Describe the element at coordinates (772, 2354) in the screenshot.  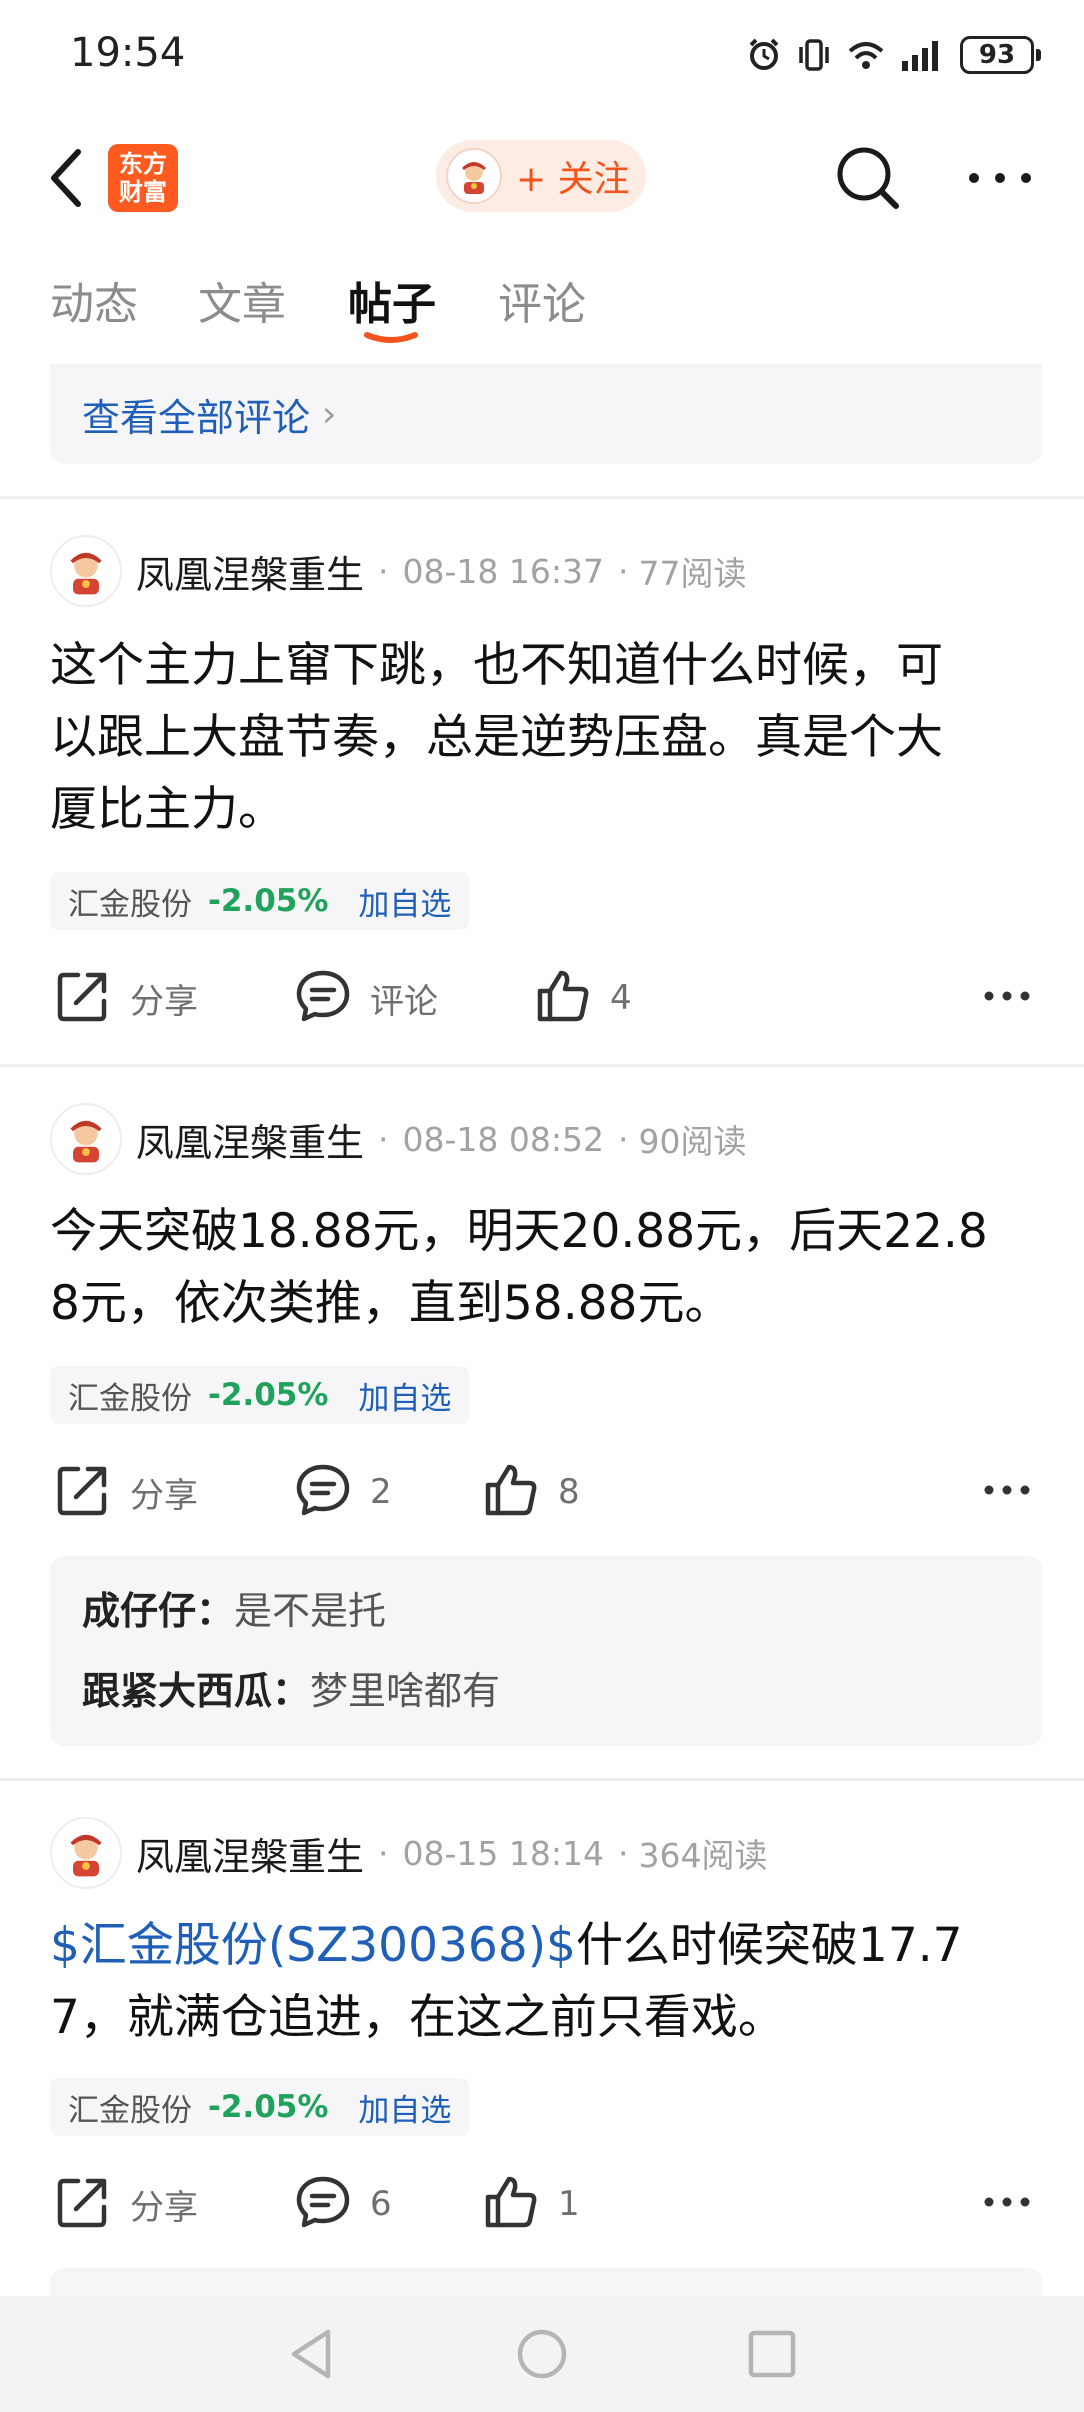
I see `nav-recents-icon` at that location.